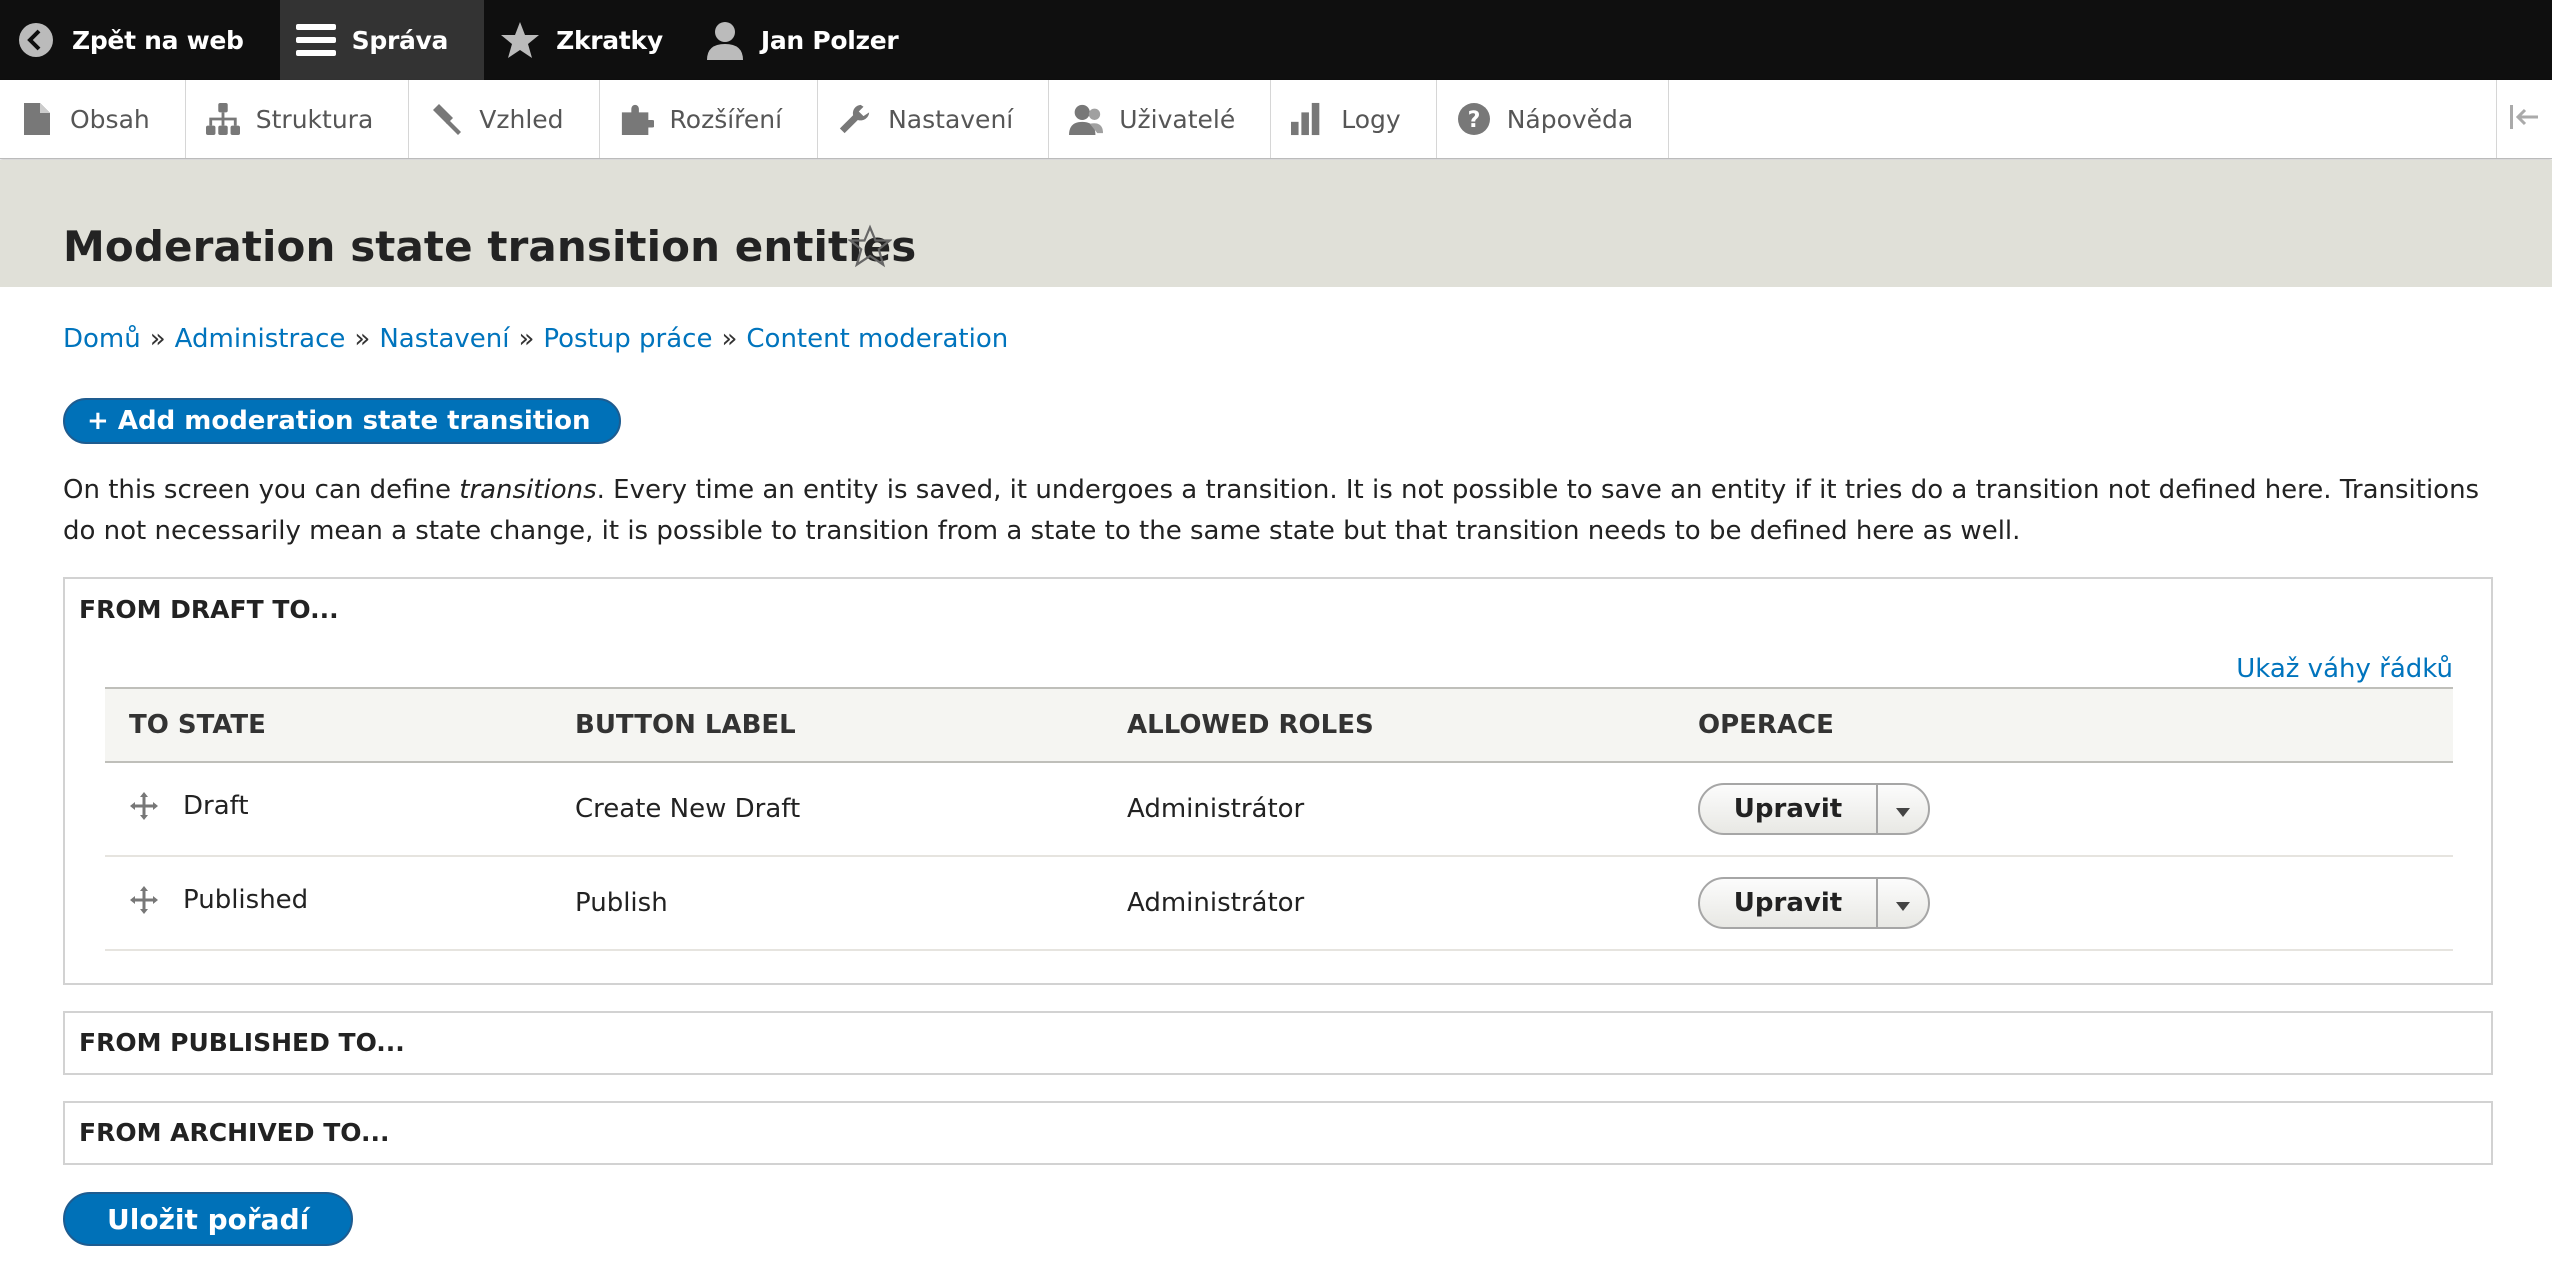 The width and height of the screenshot is (2552, 1272). I want to click on page-header: Moderation state transition entities, so click(1276, 223).